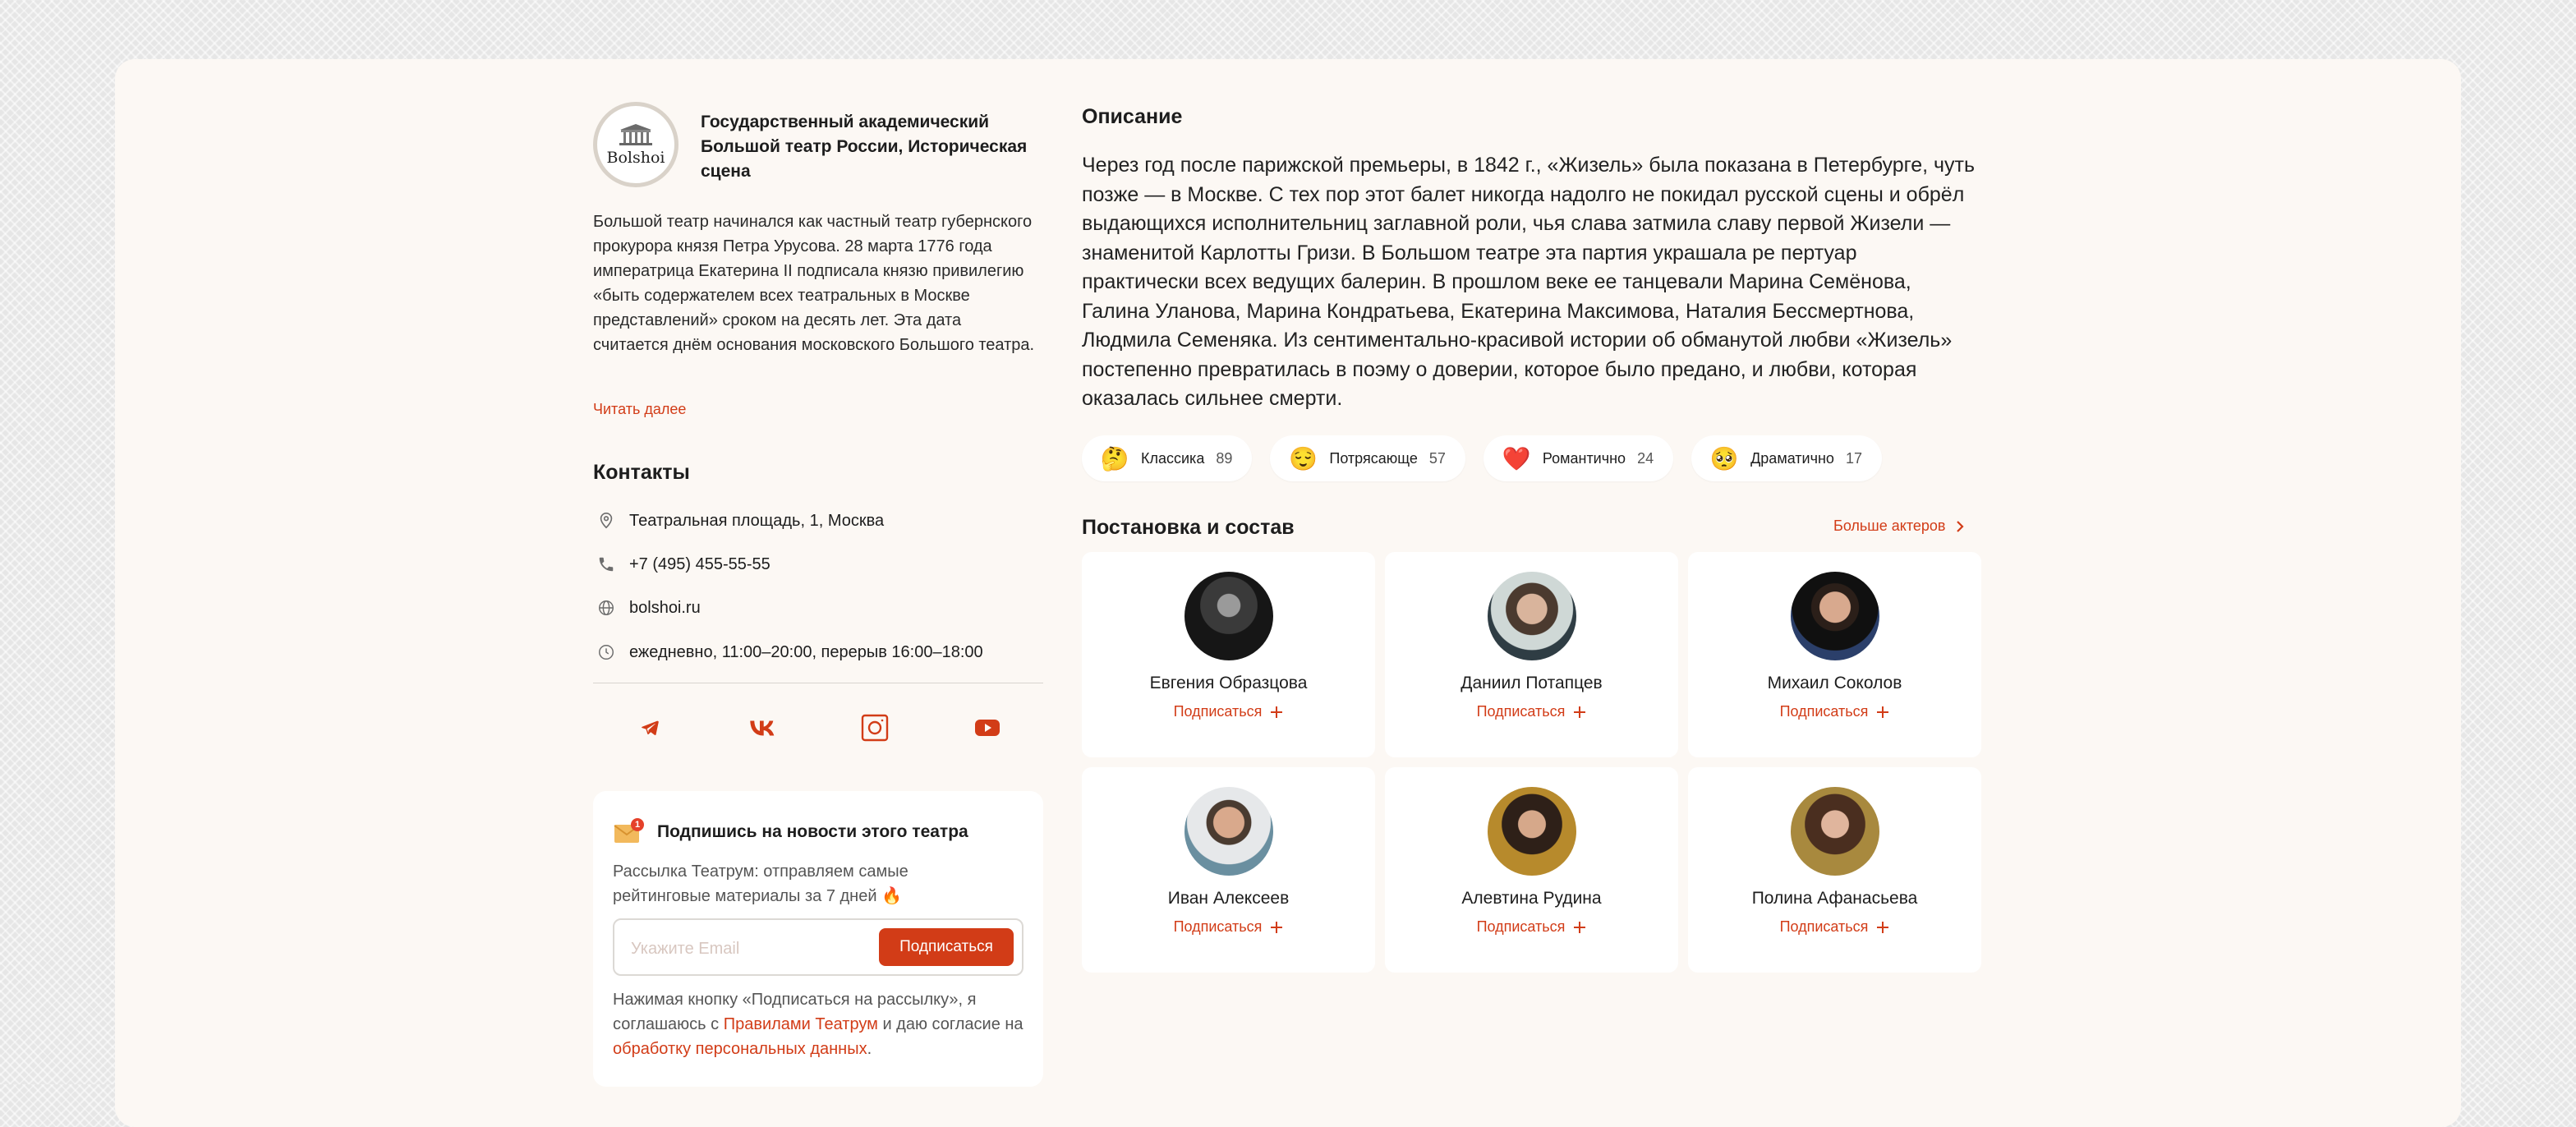 The width and height of the screenshot is (2576, 1127). I want to click on actor-name: Иван Алексеев, so click(1228, 898).